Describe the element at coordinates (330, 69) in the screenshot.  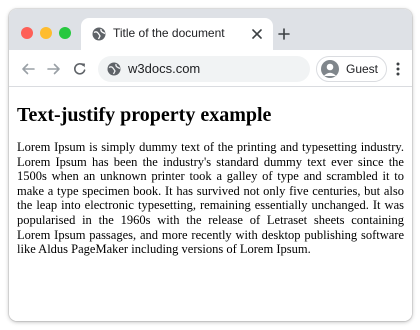
I see `avatar` at that location.